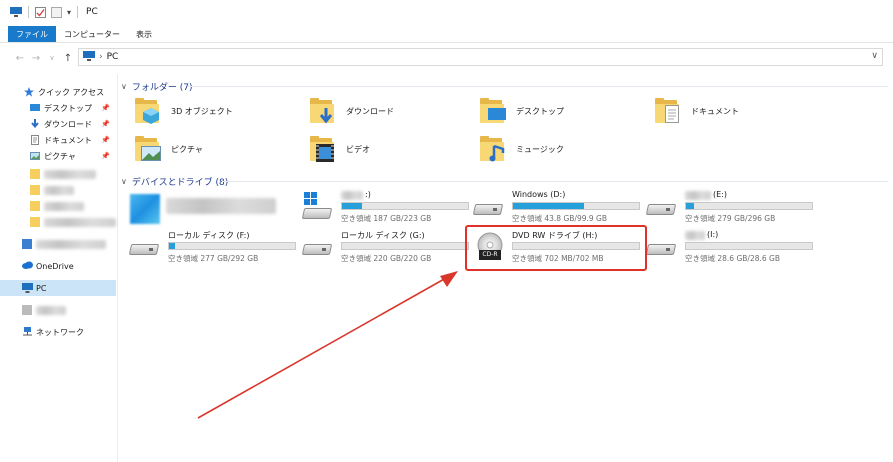  I want to click on annotation-arrow, so click(327, 345).